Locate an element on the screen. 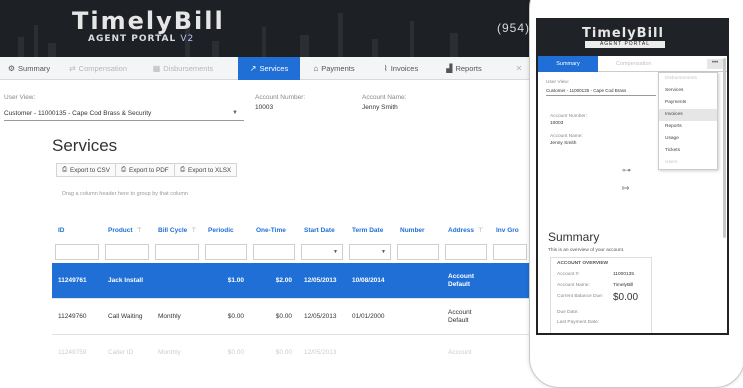 Image resolution: width=743 pixels, height=388 pixels. export-pdf-button: ⎙ Export to PDF is located at coordinates (145, 170).